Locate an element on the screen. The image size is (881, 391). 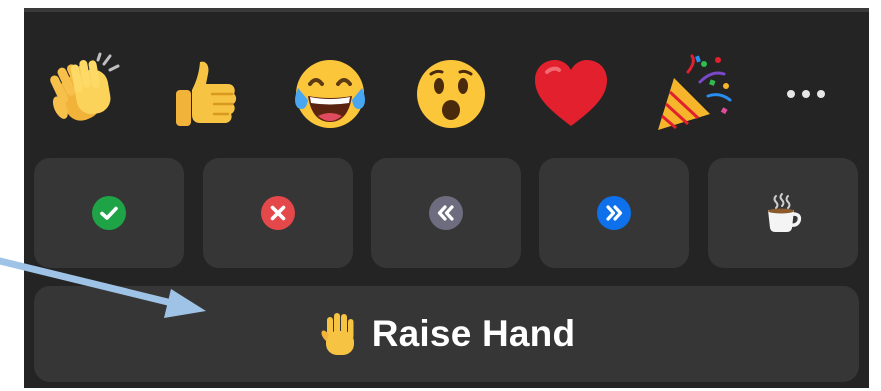
red-heart-icon is located at coordinates (571, 94).